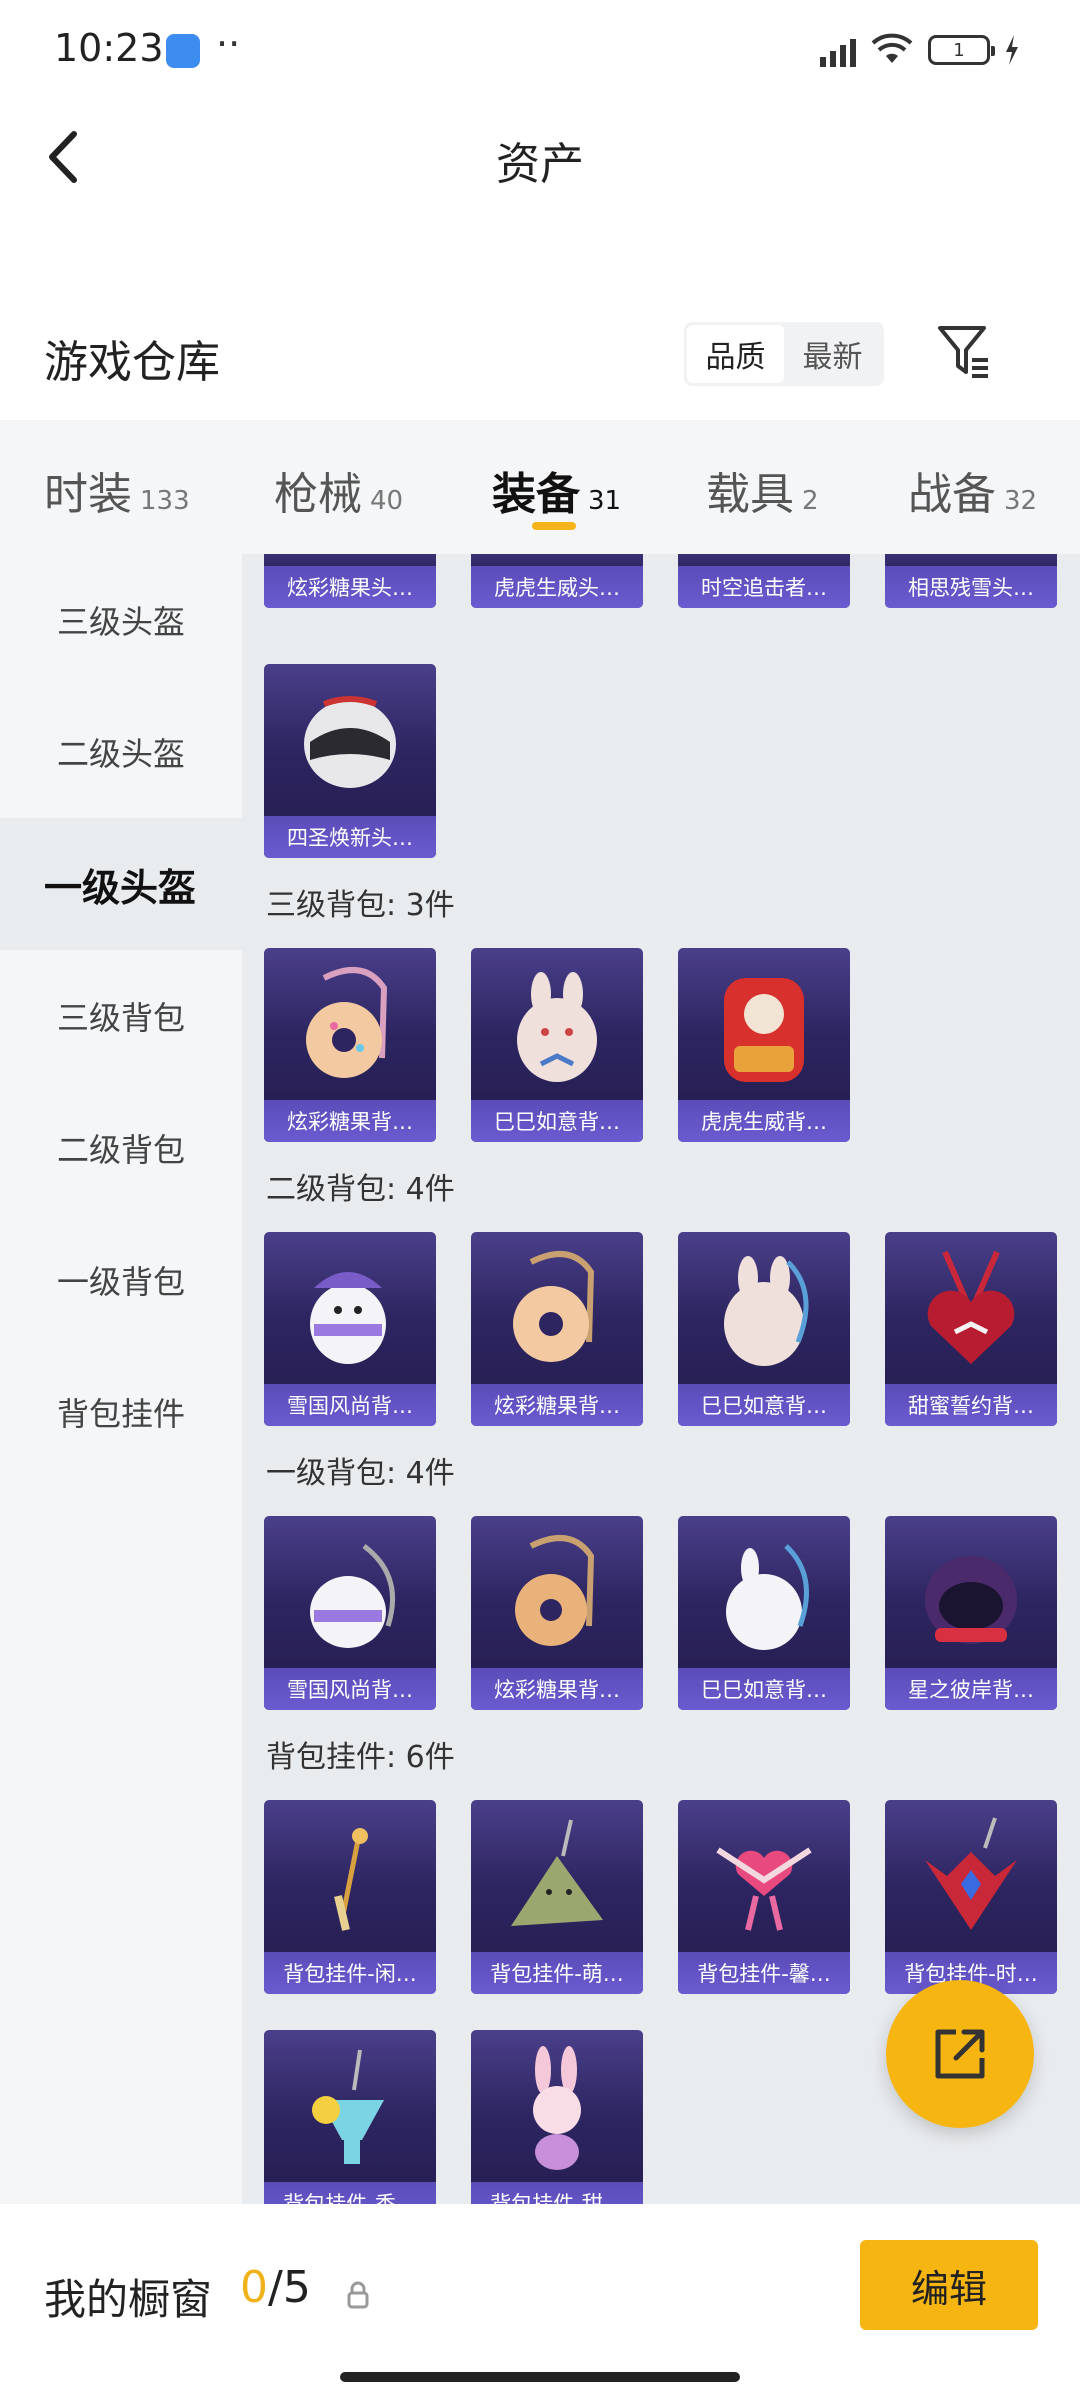  What do you see at coordinates (338, 490) in the screenshot?
I see `tab-guns: 枪械 40` at bounding box center [338, 490].